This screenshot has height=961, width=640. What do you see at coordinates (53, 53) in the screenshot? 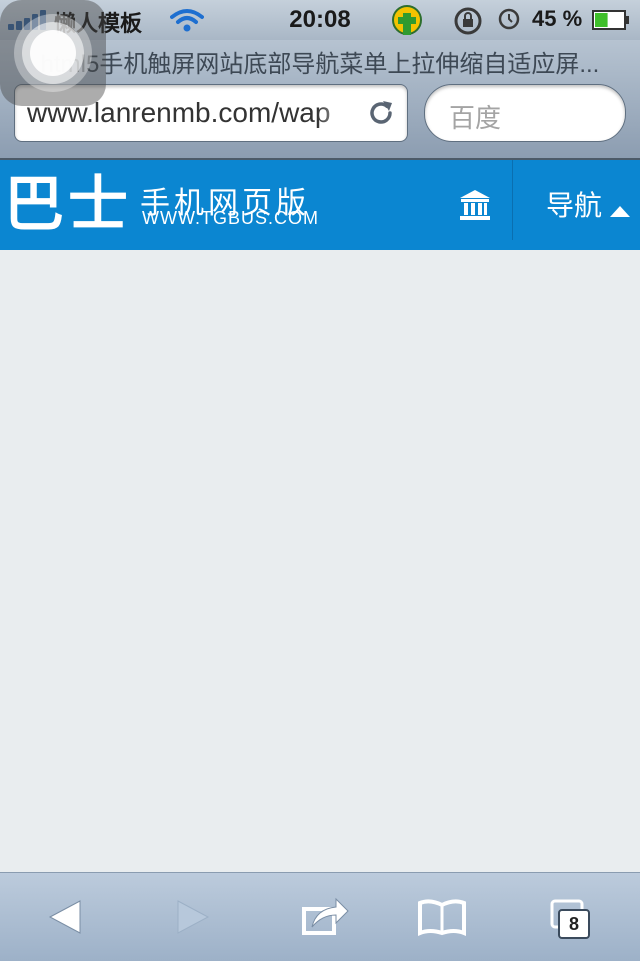
I see `assistive-touch-button` at bounding box center [53, 53].